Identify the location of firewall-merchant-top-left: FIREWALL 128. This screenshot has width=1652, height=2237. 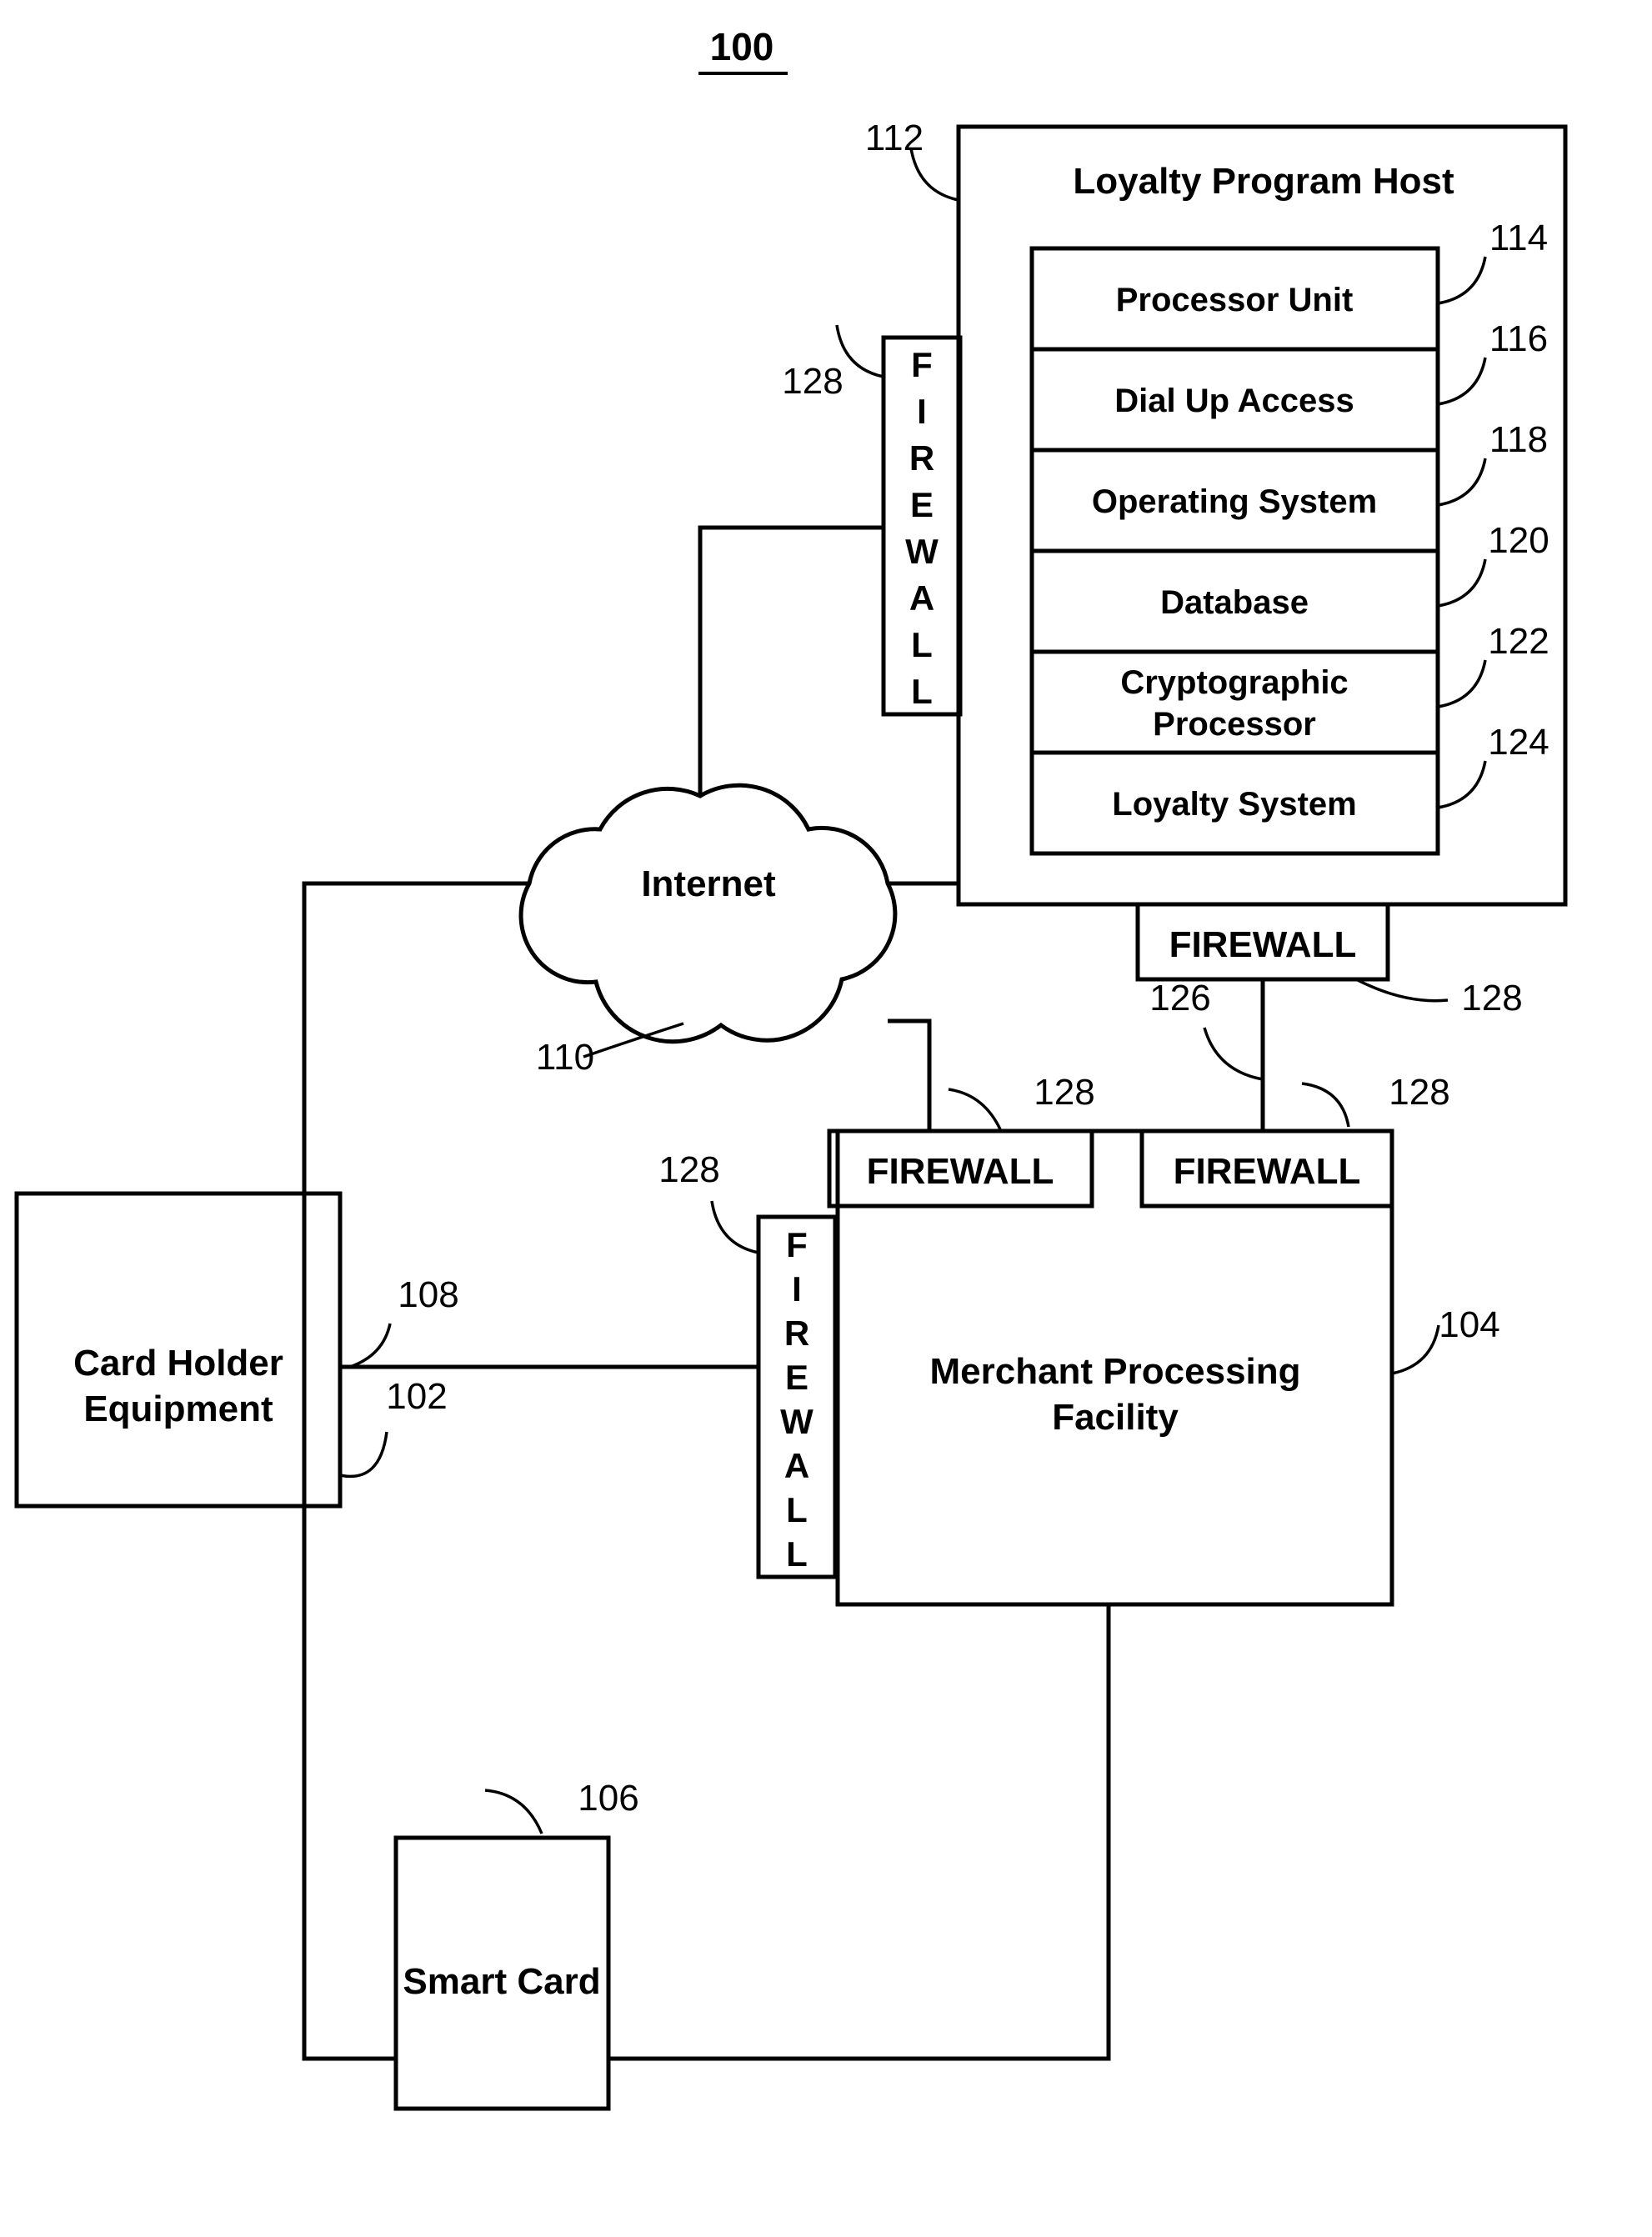
(961, 1140).